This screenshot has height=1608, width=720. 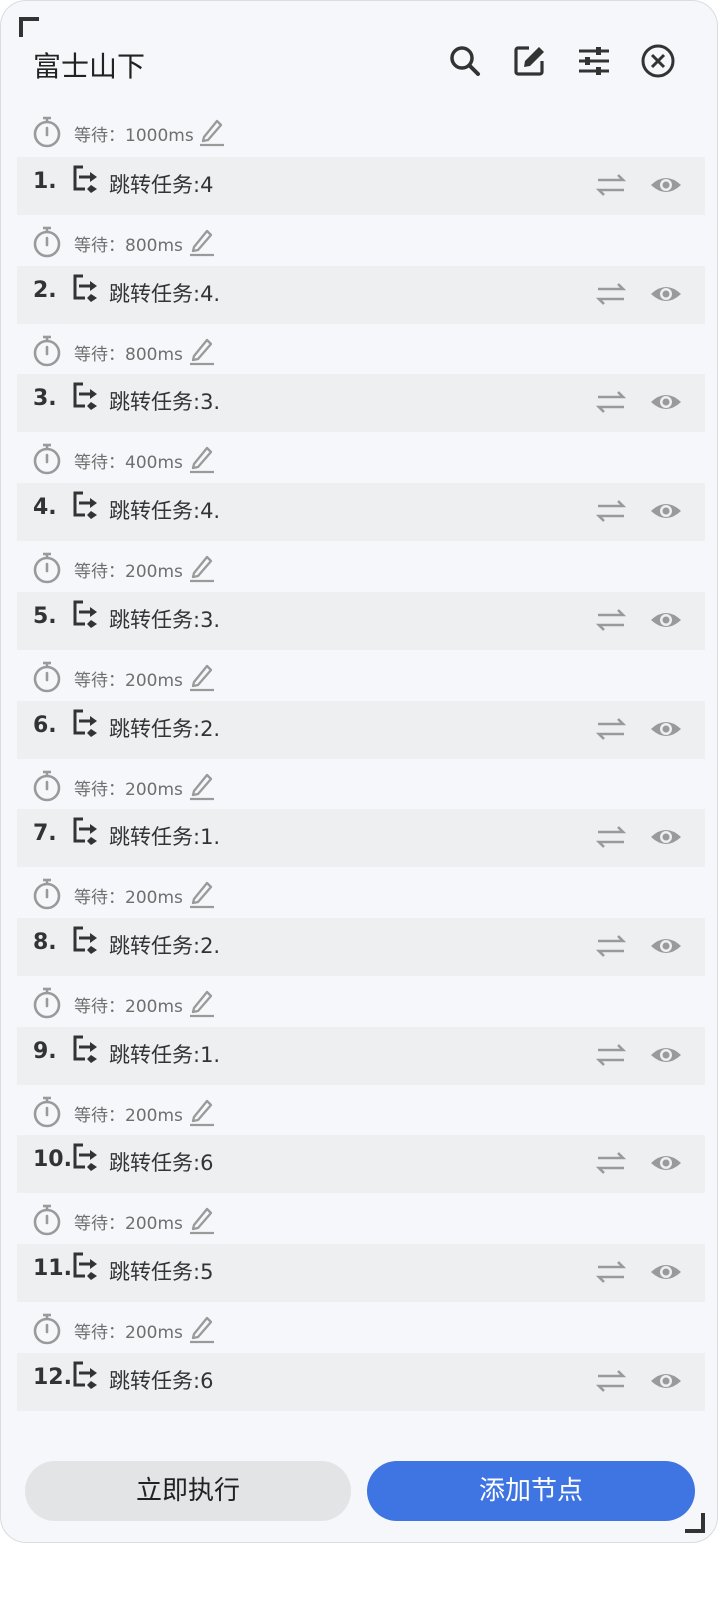 What do you see at coordinates (361, 1164) in the screenshot?
I see `task-row: 10. 跳转任务:6` at bounding box center [361, 1164].